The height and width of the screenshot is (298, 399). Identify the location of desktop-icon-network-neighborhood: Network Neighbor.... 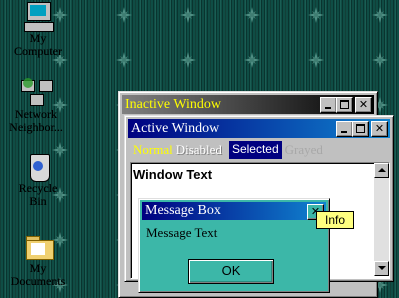
(36, 106).